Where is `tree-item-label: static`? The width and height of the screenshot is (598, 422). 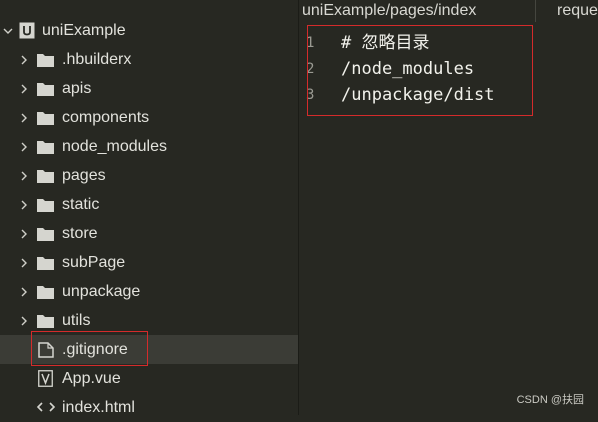 tree-item-label: static is located at coordinates (81, 204).